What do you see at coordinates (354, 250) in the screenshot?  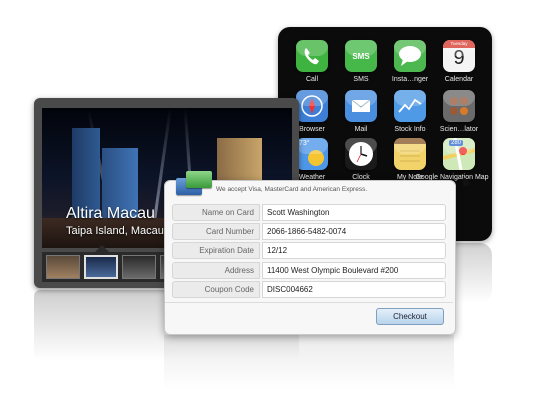 I see `expiration-date-field: 12/12` at bounding box center [354, 250].